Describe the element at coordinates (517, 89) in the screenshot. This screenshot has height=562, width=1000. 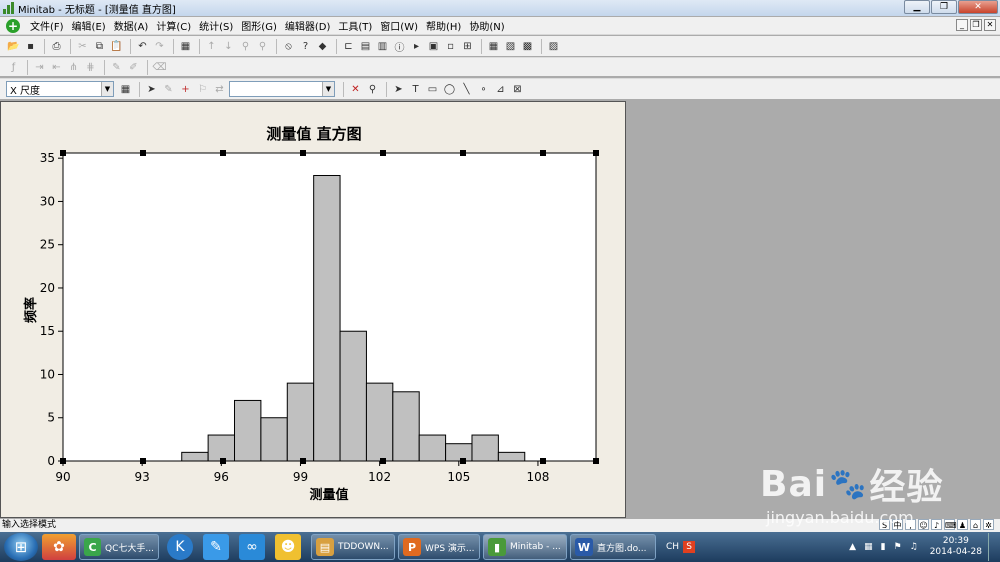
I see `polygon-tool-icon: ⊠` at that location.